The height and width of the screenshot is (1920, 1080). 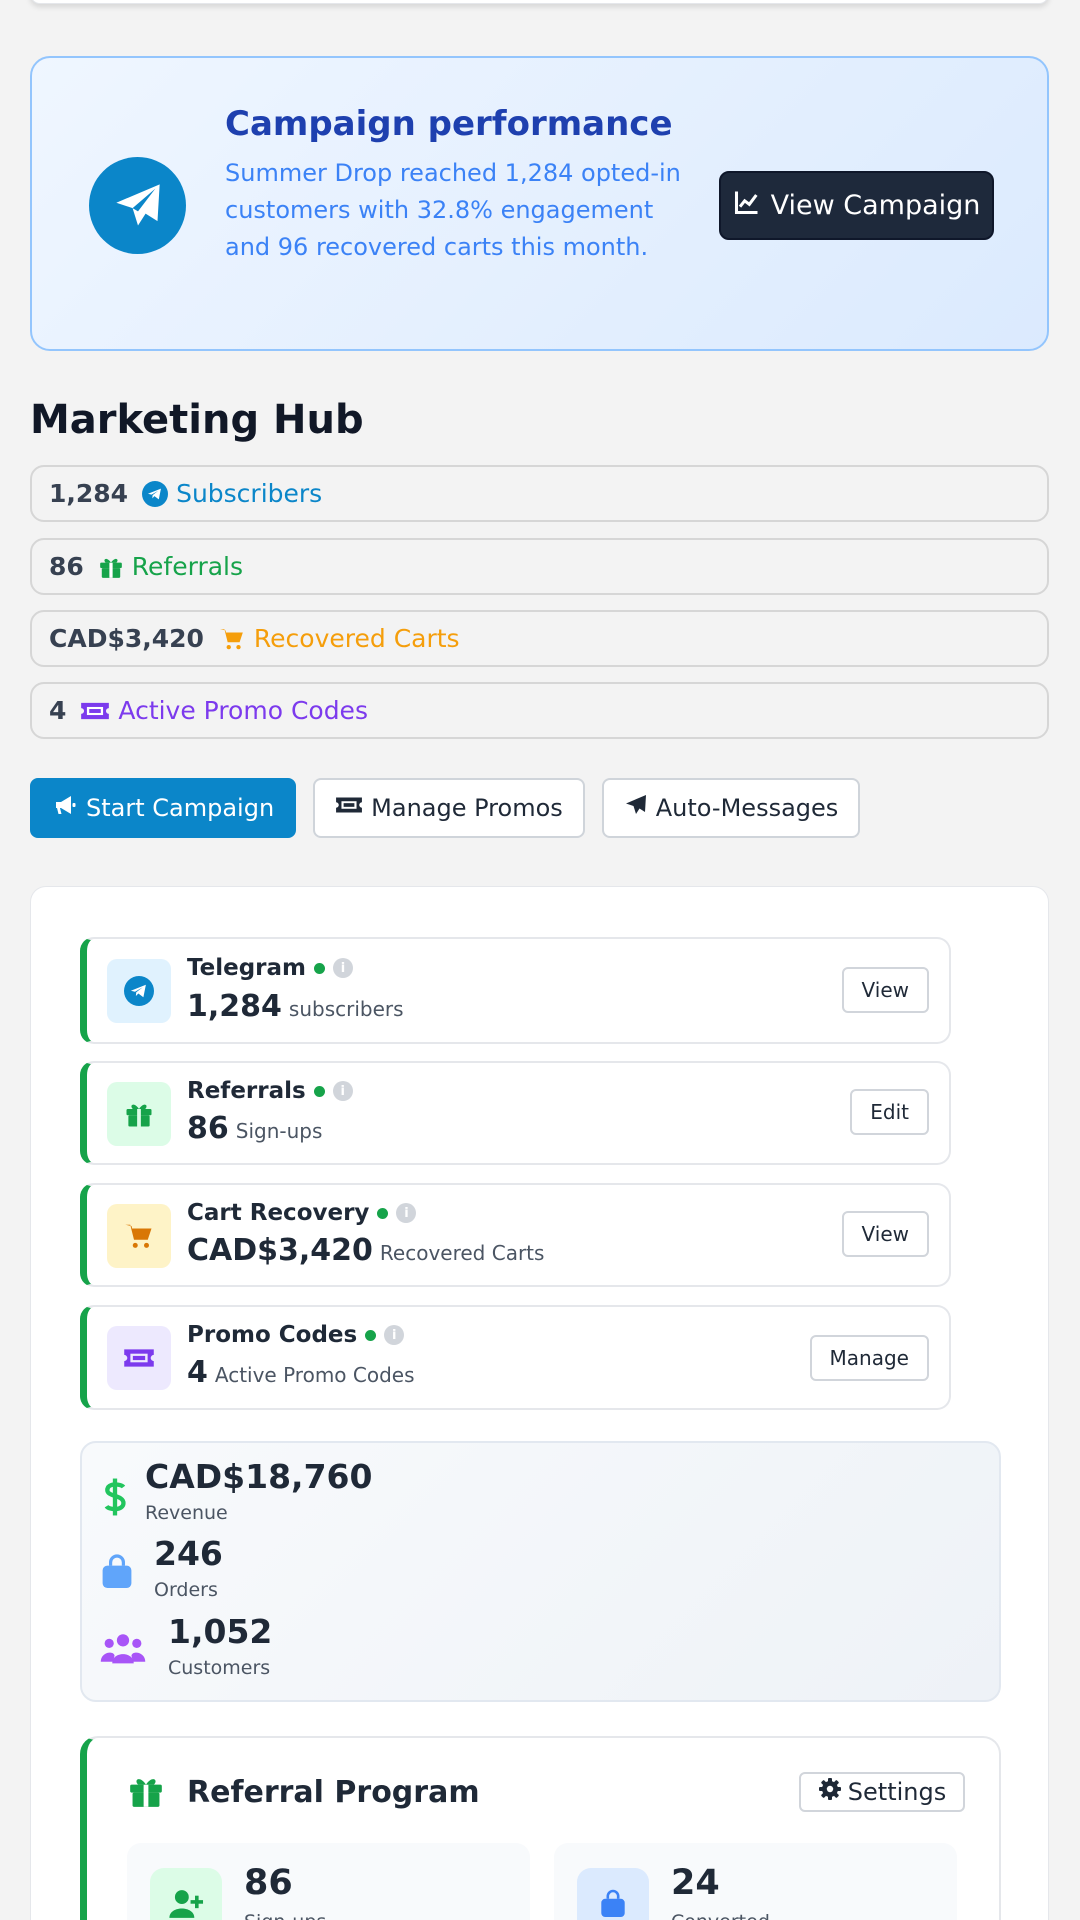 What do you see at coordinates (755, 1881) in the screenshot?
I see `referral-stat-converted: 24 Converted` at bounding box center [755, 1881].